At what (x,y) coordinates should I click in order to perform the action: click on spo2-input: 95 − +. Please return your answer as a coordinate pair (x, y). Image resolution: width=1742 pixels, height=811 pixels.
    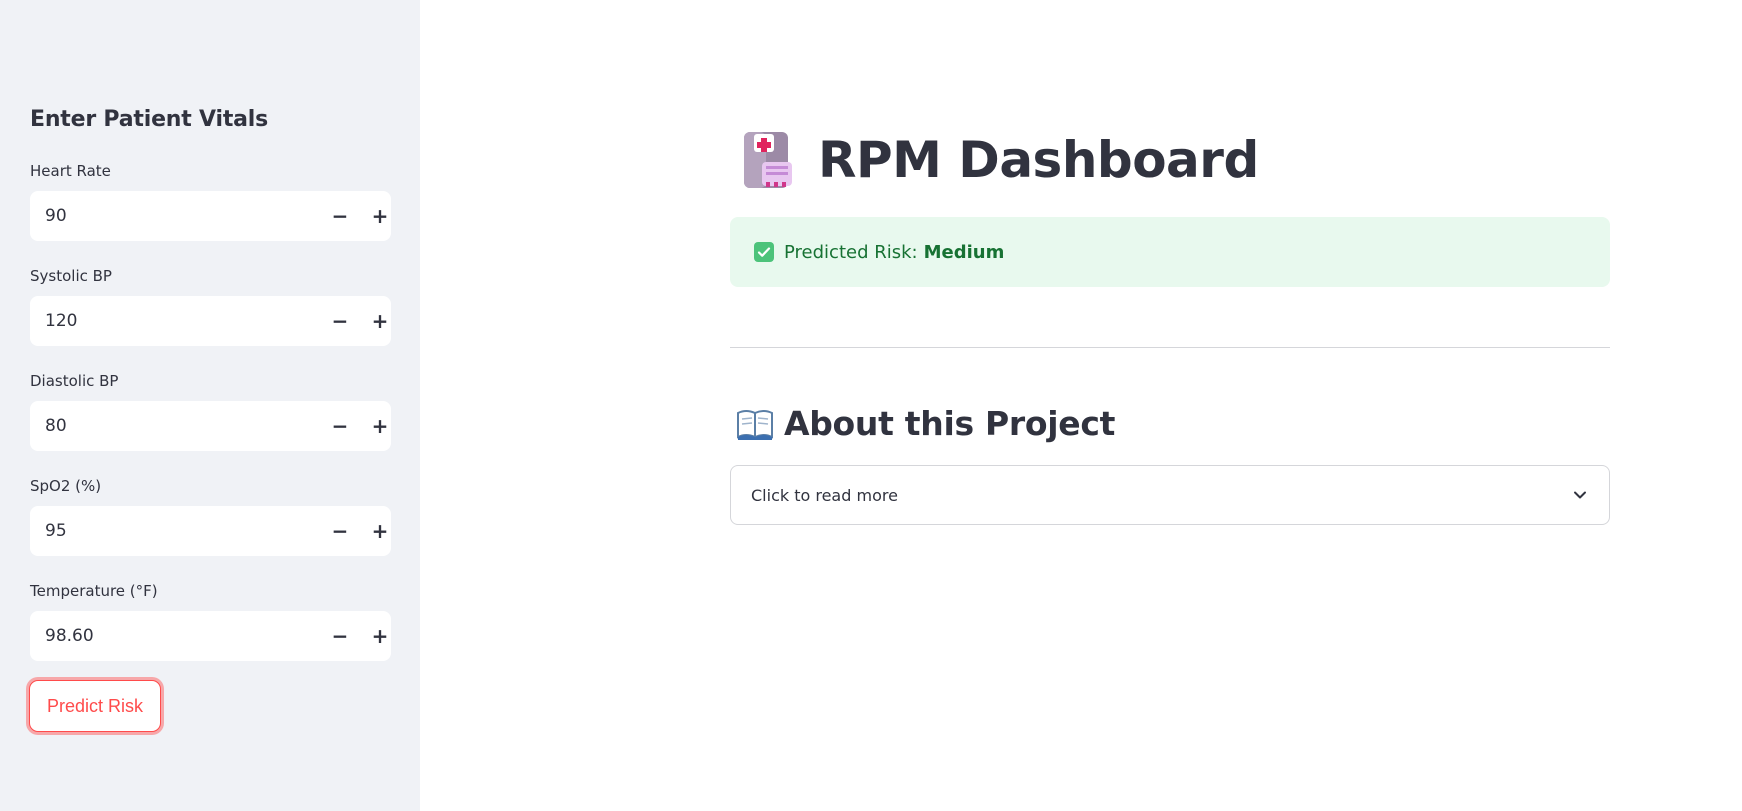
    Looking at the image, I should click on (210, 531).